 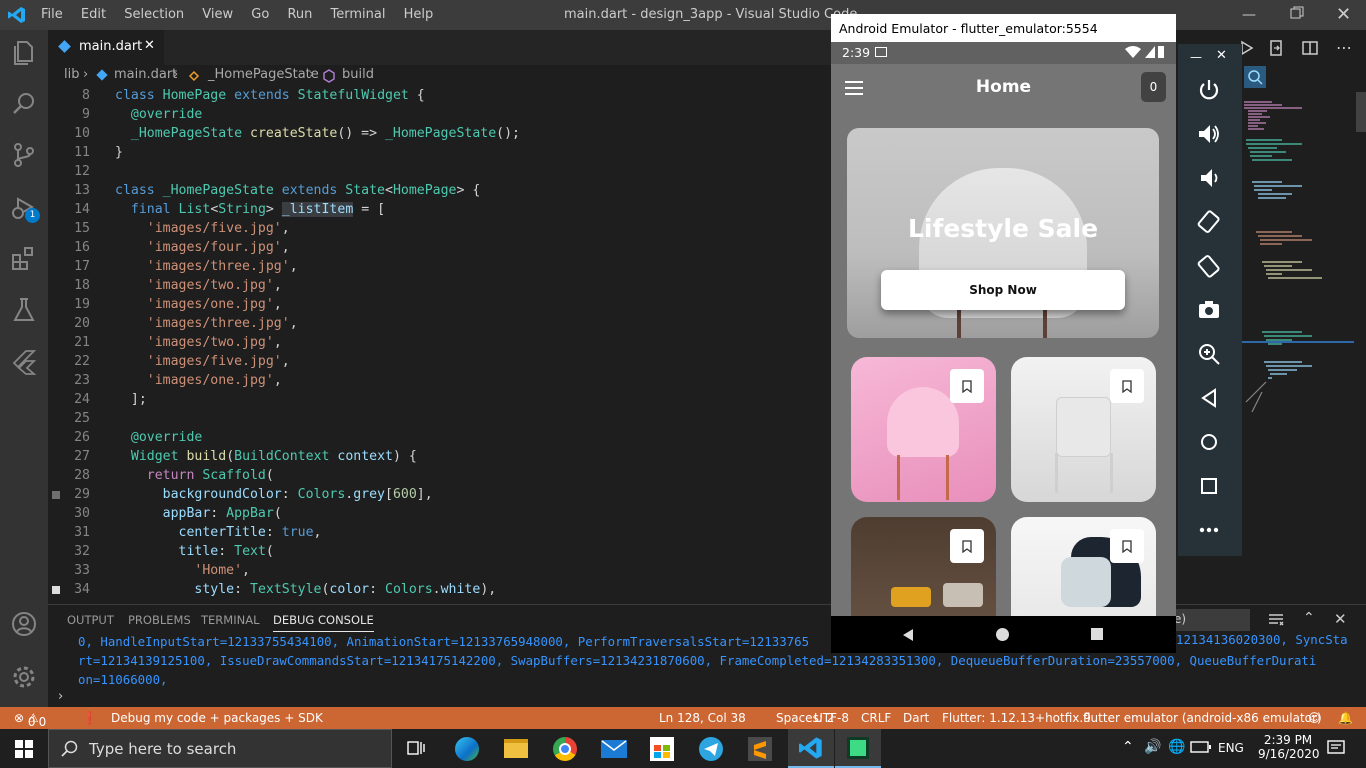 What do you see at coordinates (217, 14) in the screenshot?
I see `menu-view: View` at bounding box center [217, 14].